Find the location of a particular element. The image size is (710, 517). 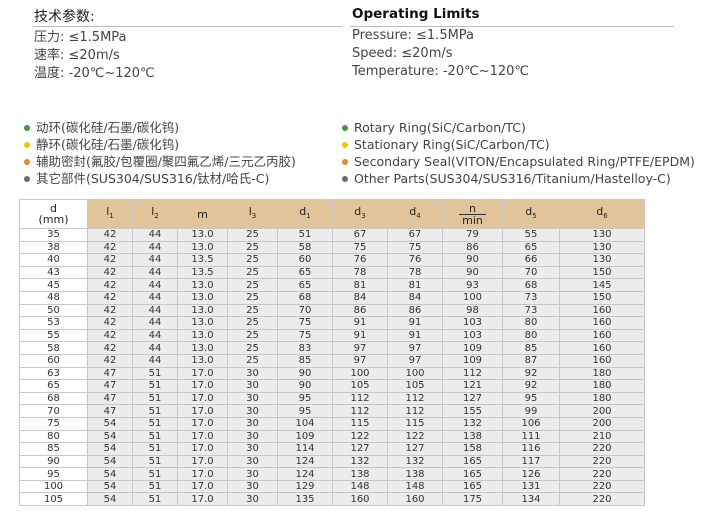

table-row: 68 47 51 17.0 30 95 112 112 127 95 180 is located at coordinates (332, 398).